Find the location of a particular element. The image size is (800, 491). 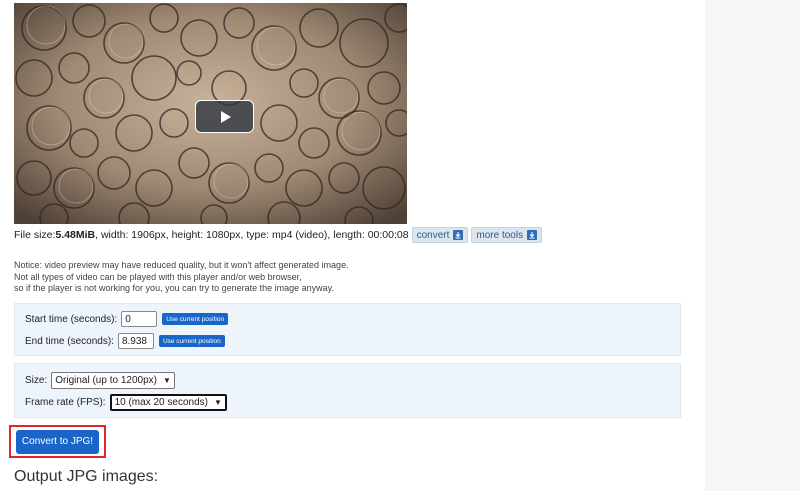

output-title: Output JPG images: is located at coordinates (86, 476).